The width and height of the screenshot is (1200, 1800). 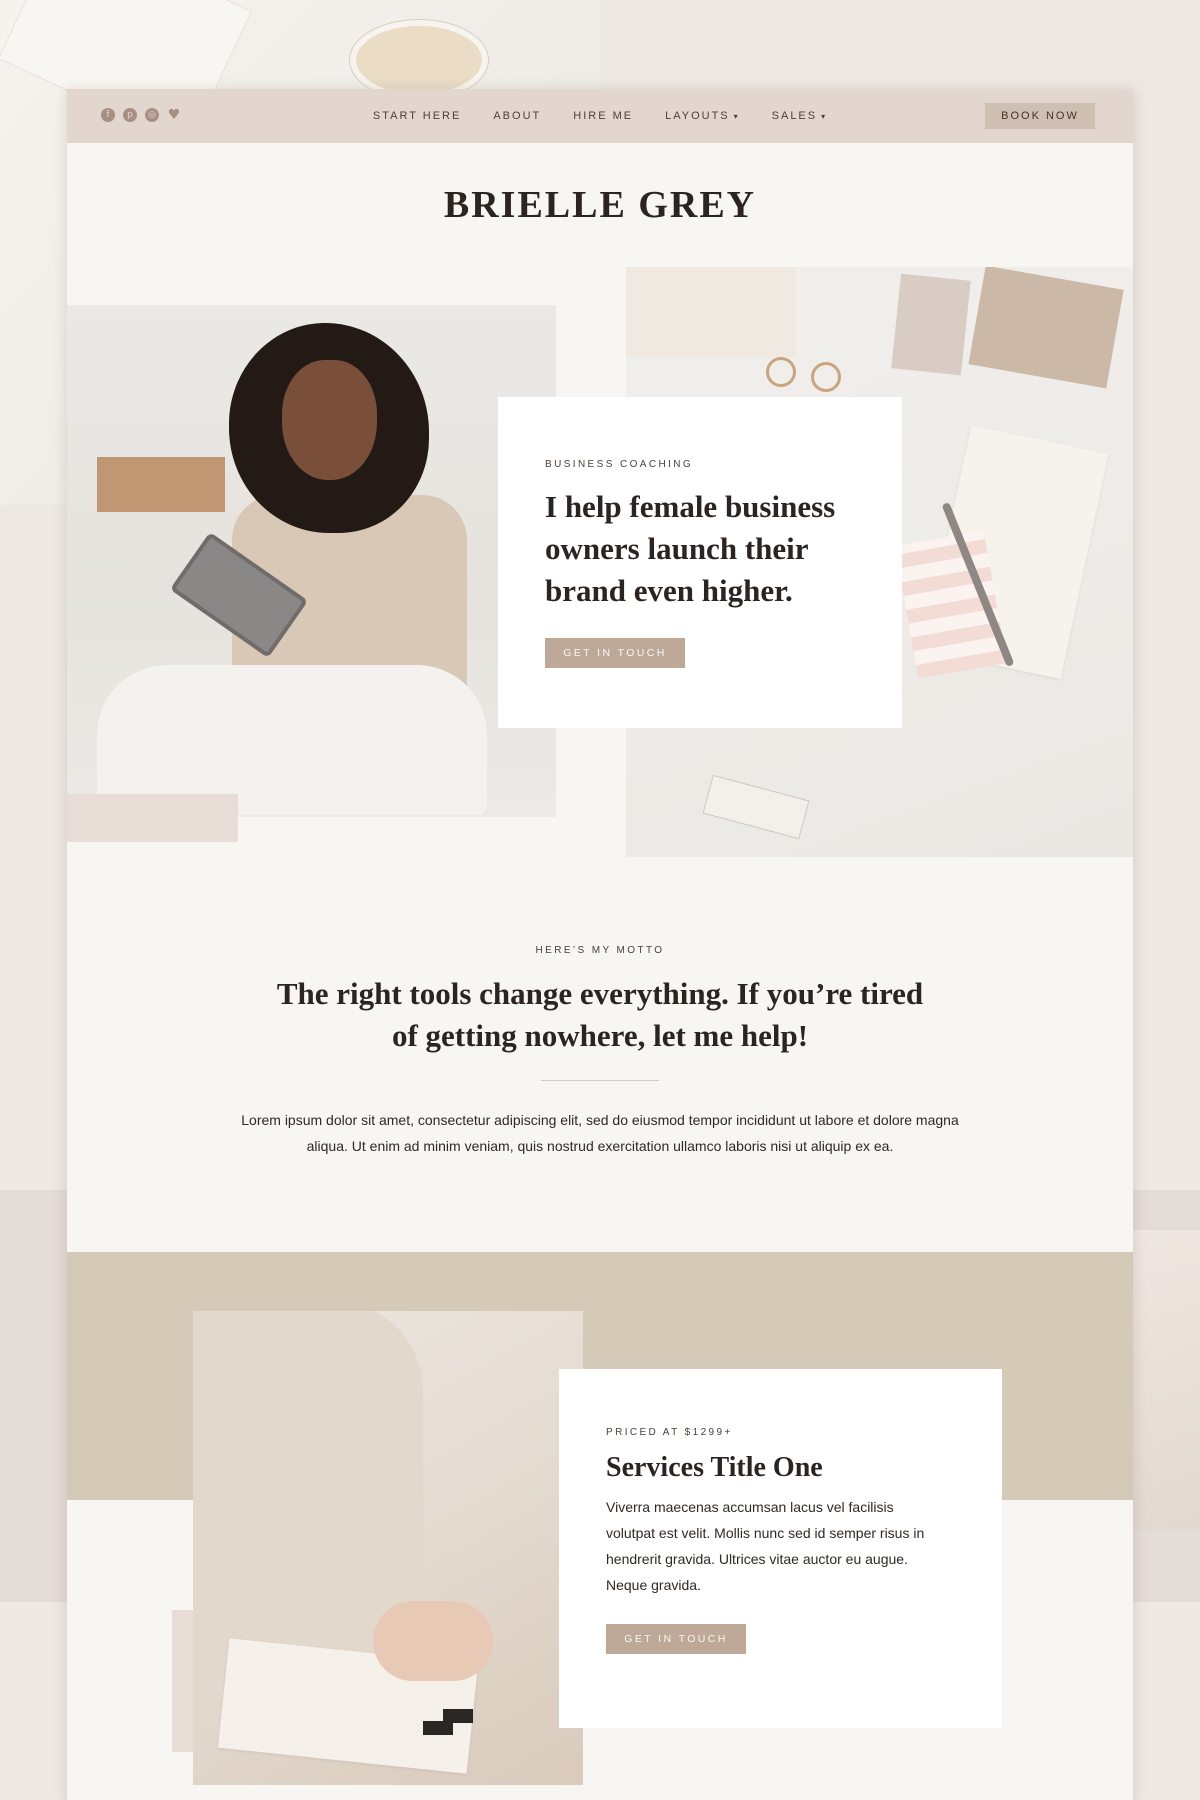 I want to click on photo-box, so click(x=161, y=484).